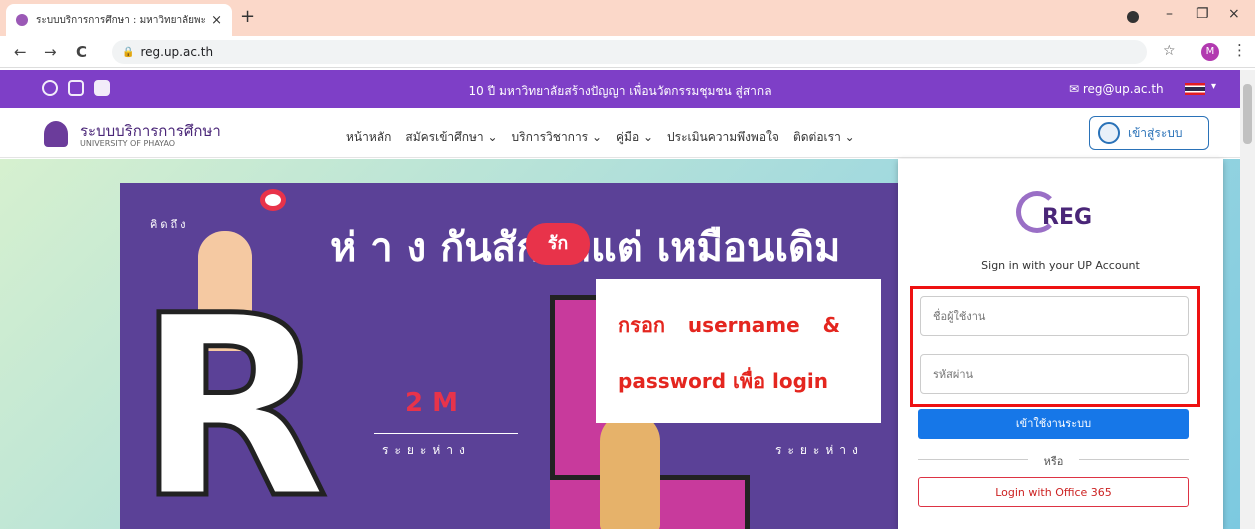 The height and width of the screenshot is (529, 1255). What do you see at coordinates (50, 52) in the screenshot?
I see `forward-button: →` at bounding box center [50, 52].